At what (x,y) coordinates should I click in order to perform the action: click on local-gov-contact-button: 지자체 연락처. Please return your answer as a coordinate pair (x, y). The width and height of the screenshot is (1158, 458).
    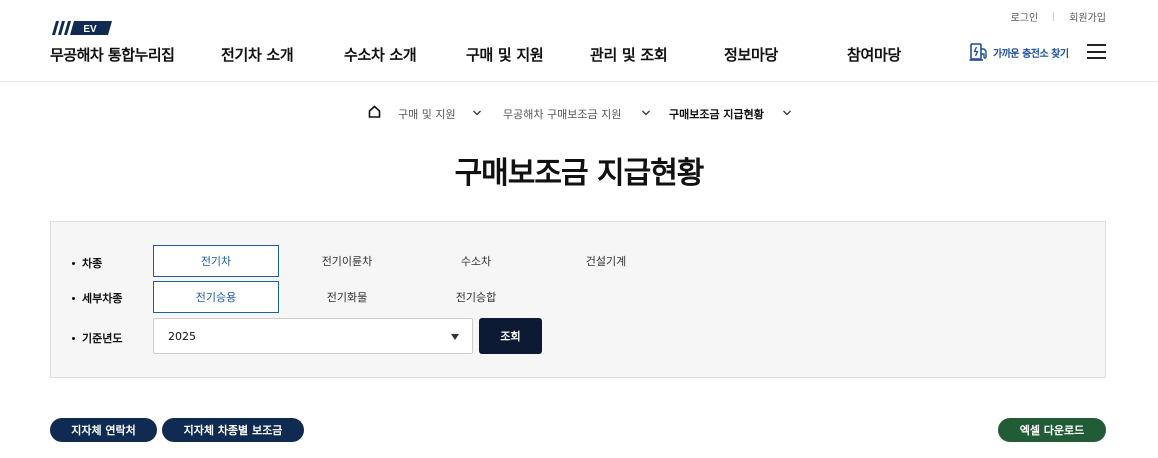
    Looking at the image, I should click on (103, 430).